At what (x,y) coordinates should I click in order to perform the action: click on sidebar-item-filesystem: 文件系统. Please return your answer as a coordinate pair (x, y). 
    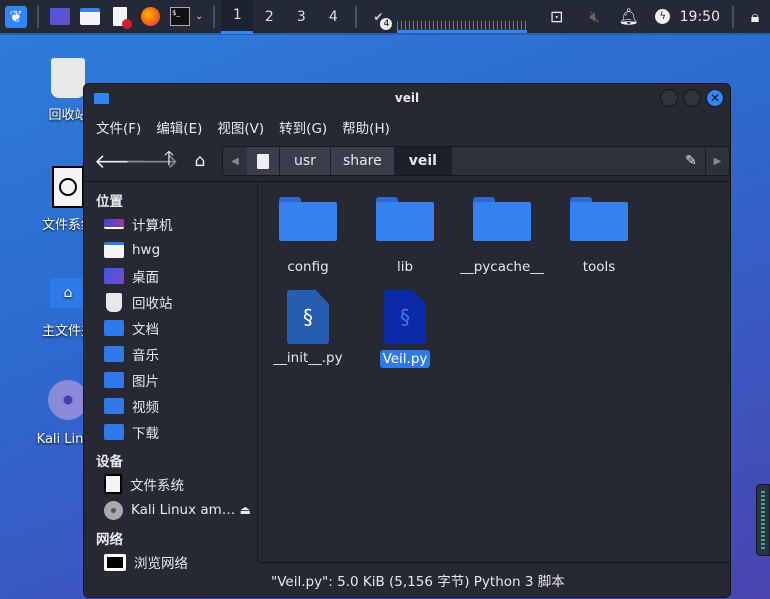
    Looking at the image, I should click on (170, 484).